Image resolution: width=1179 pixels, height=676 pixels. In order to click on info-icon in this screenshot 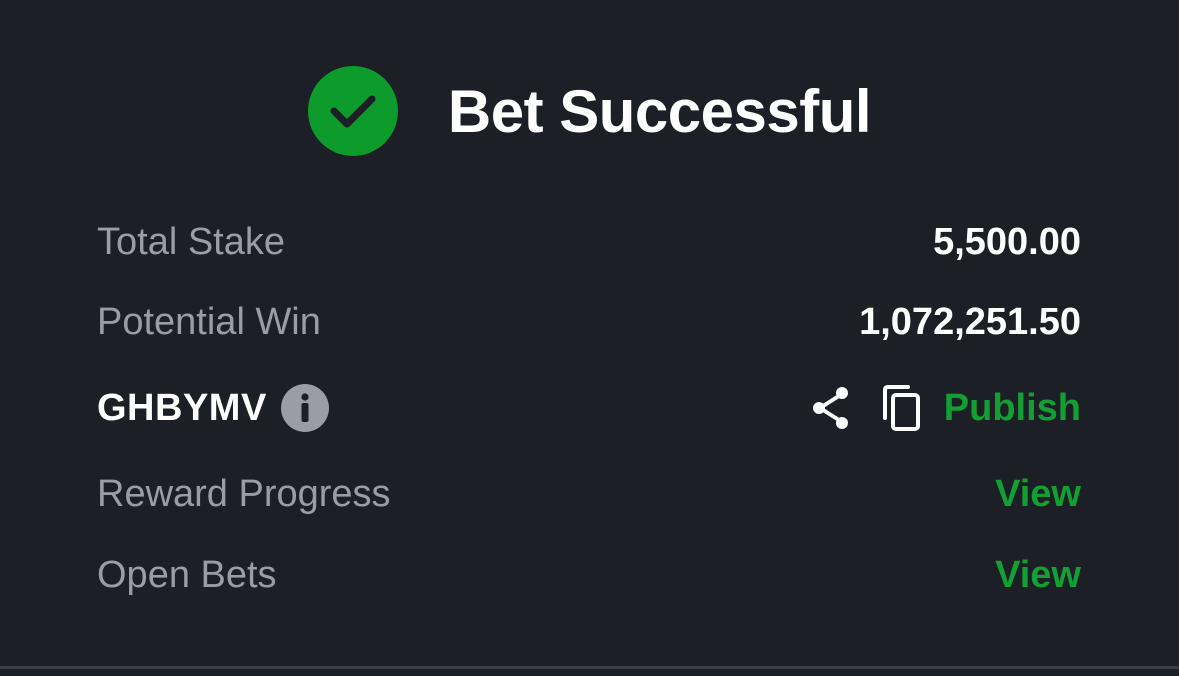, I will do `click(304, 408)`.